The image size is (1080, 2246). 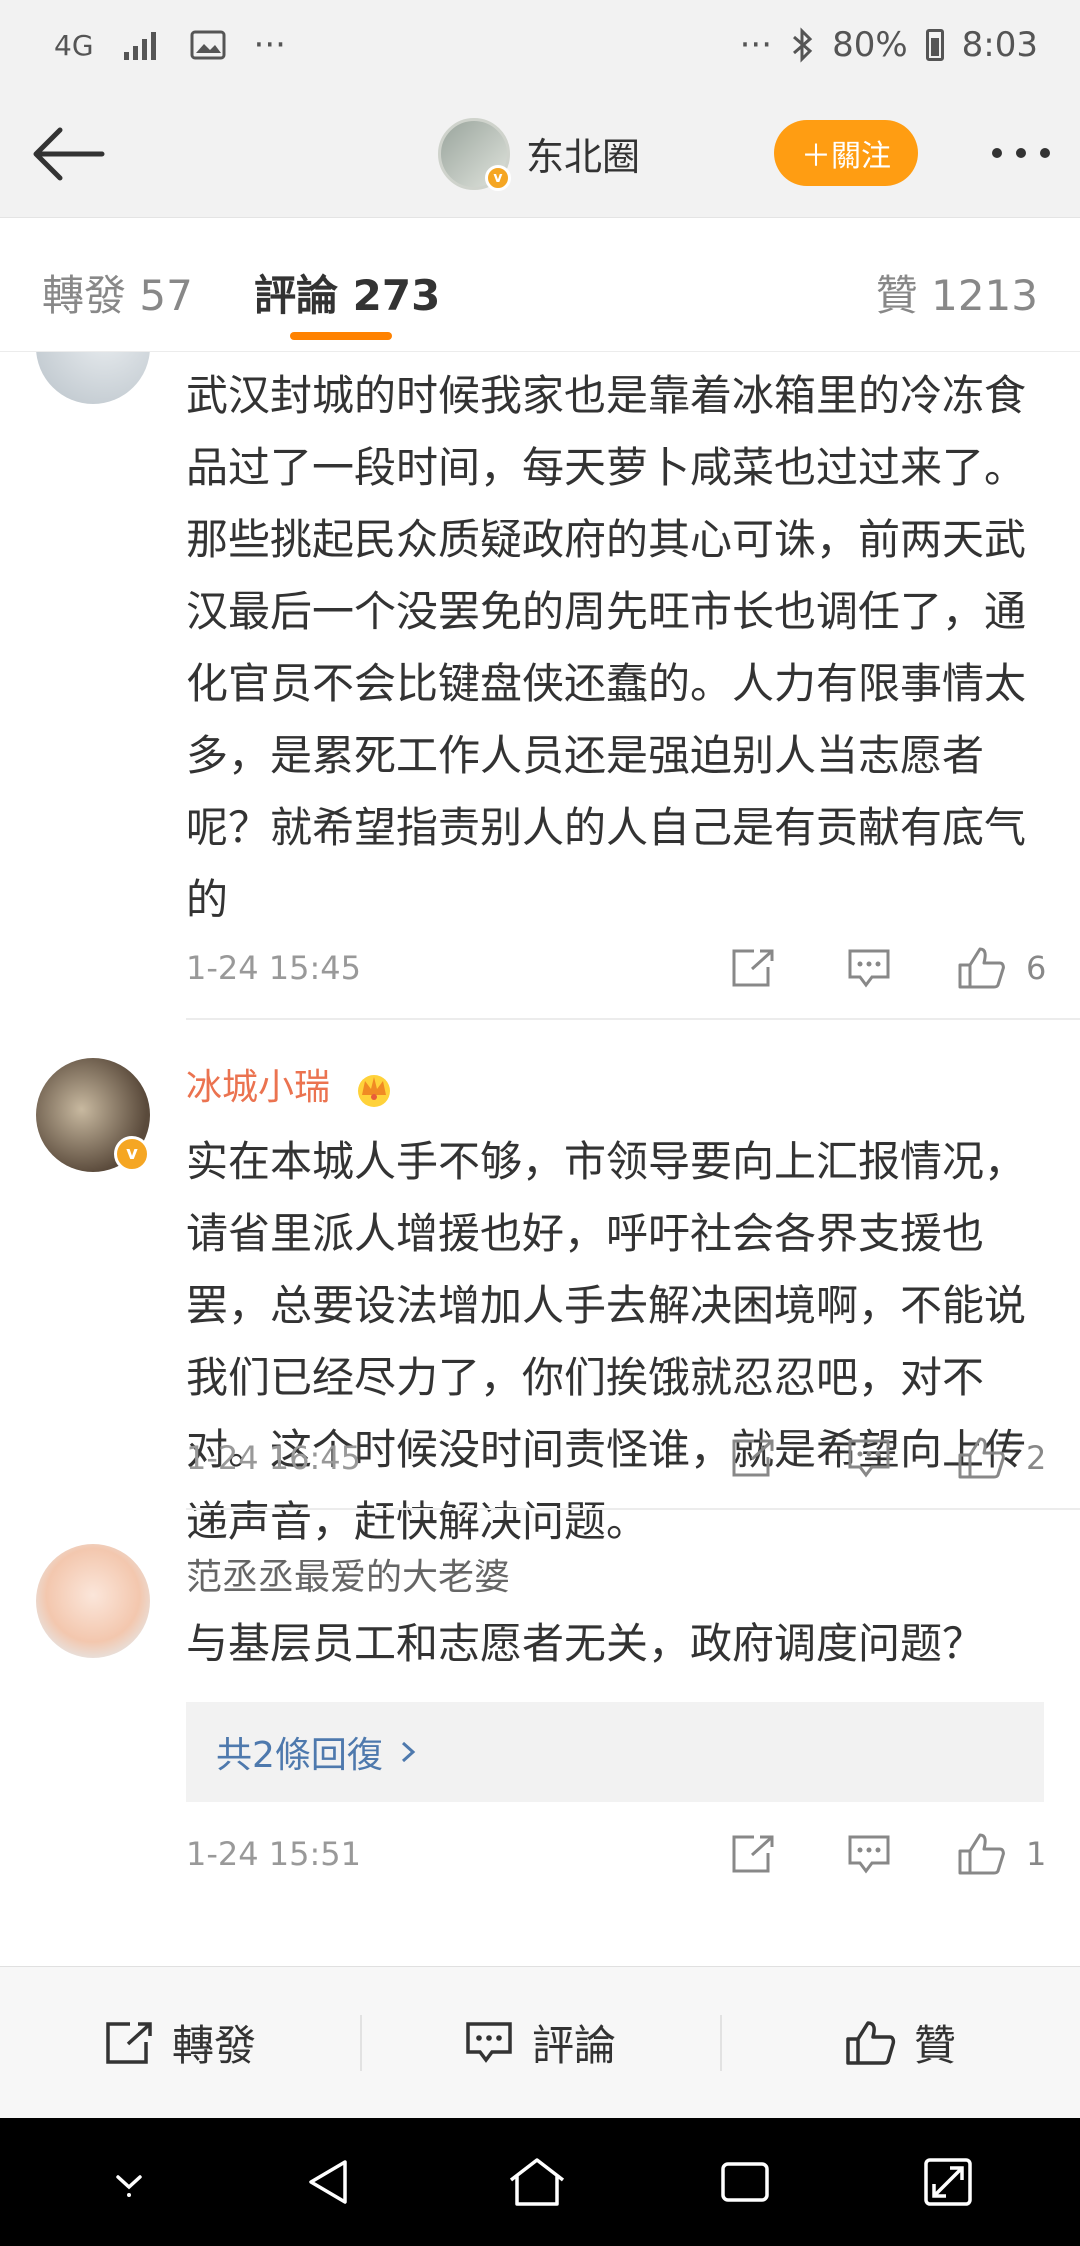 I want to click on comment-time: 1-24 16:45, so click(x=274, y=1458).